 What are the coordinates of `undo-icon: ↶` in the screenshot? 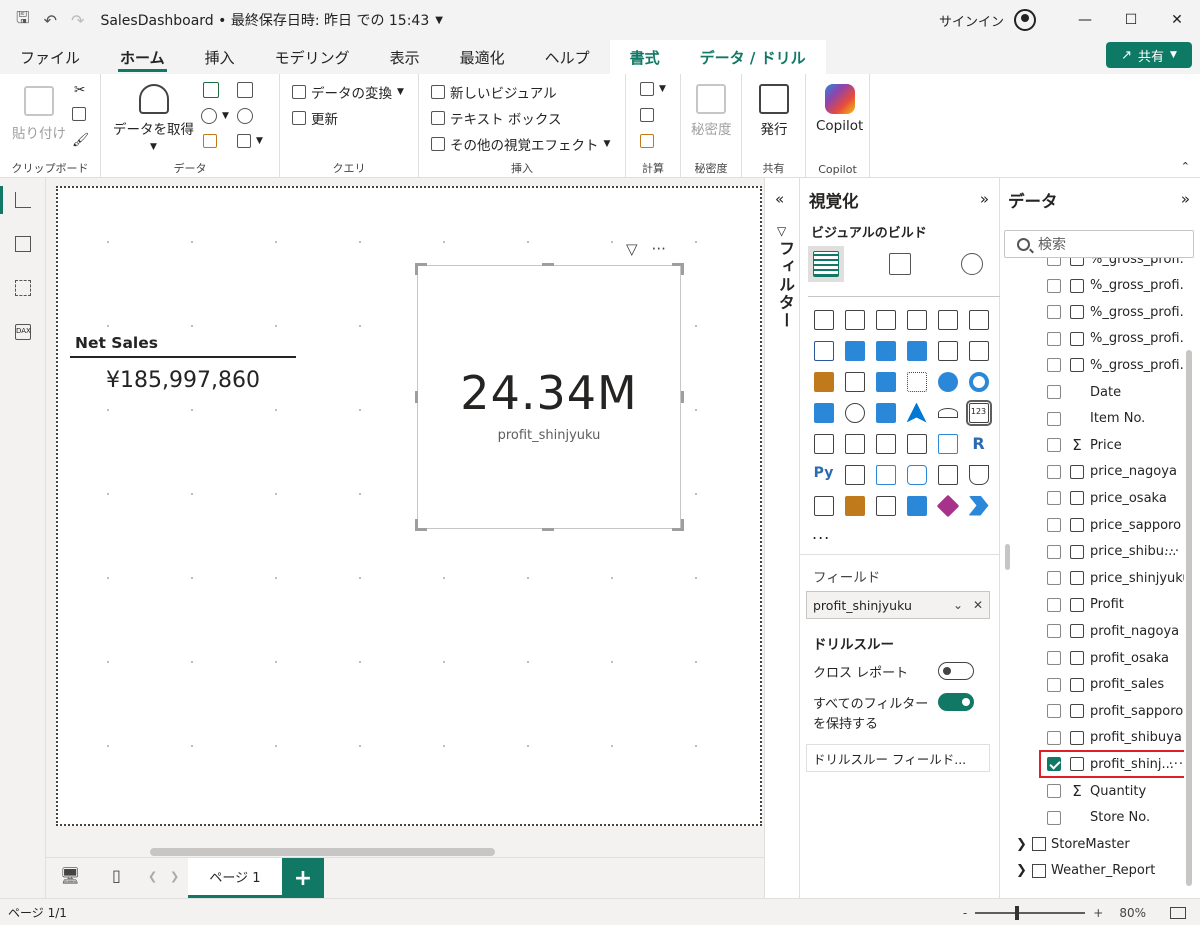 It's located at (50, 20).